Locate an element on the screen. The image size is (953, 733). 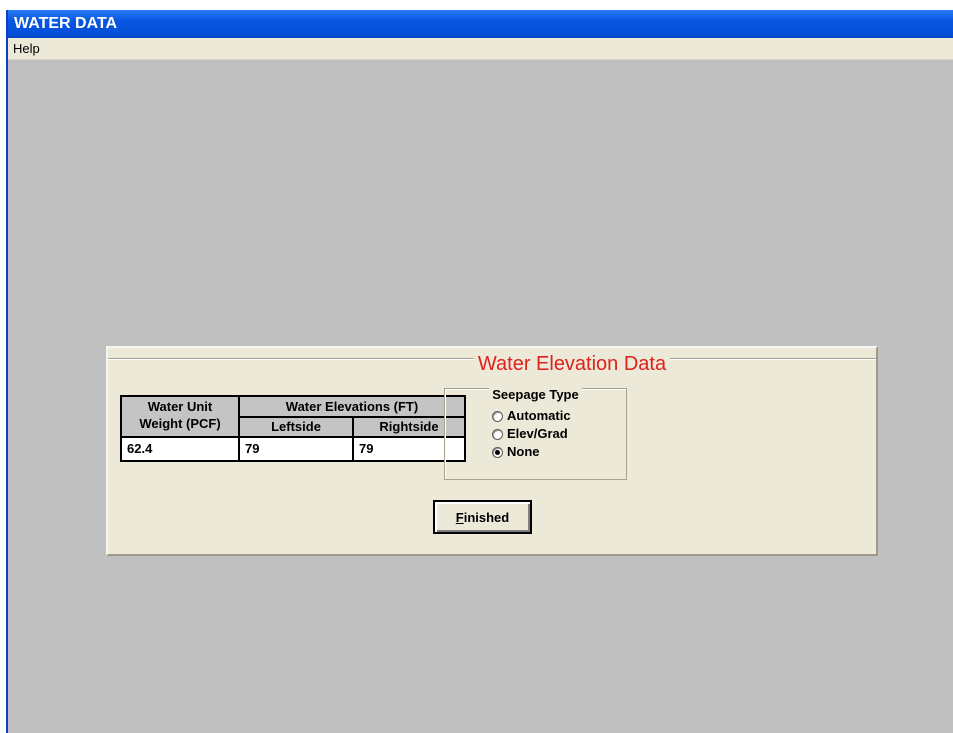
finished-button-accel: F is located at coordinates (459, 517).